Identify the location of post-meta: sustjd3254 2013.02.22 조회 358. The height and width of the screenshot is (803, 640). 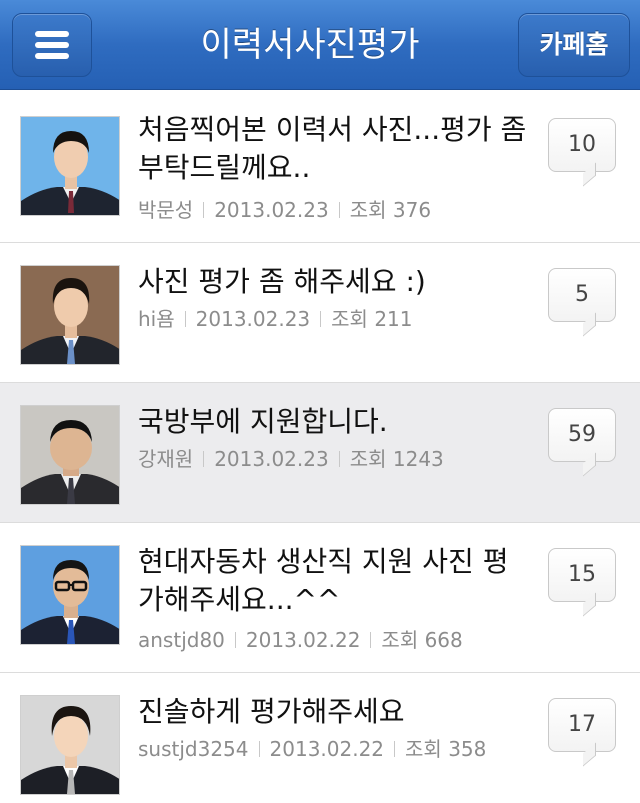
(338, 749).